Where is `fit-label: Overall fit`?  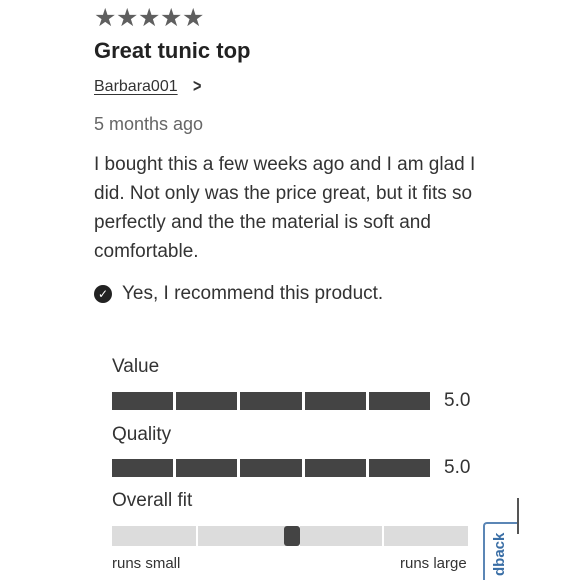 fit-label: Overall fit is located at coordinates (152, 500).